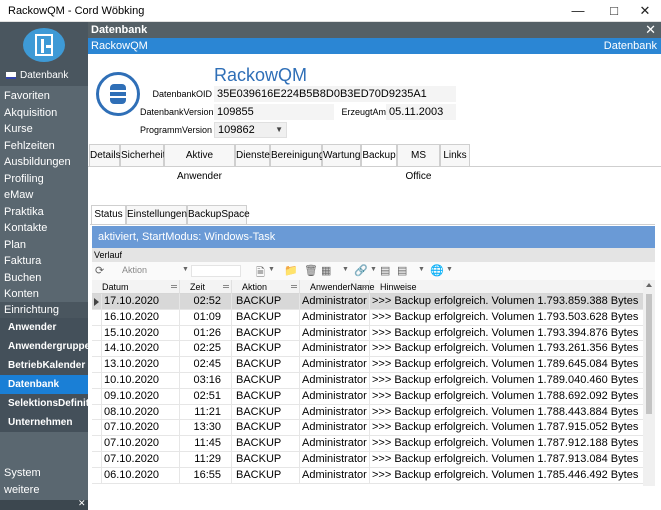  I want to click on sidebar-section-einrichtung: Einrichtung, so click(44, 310).